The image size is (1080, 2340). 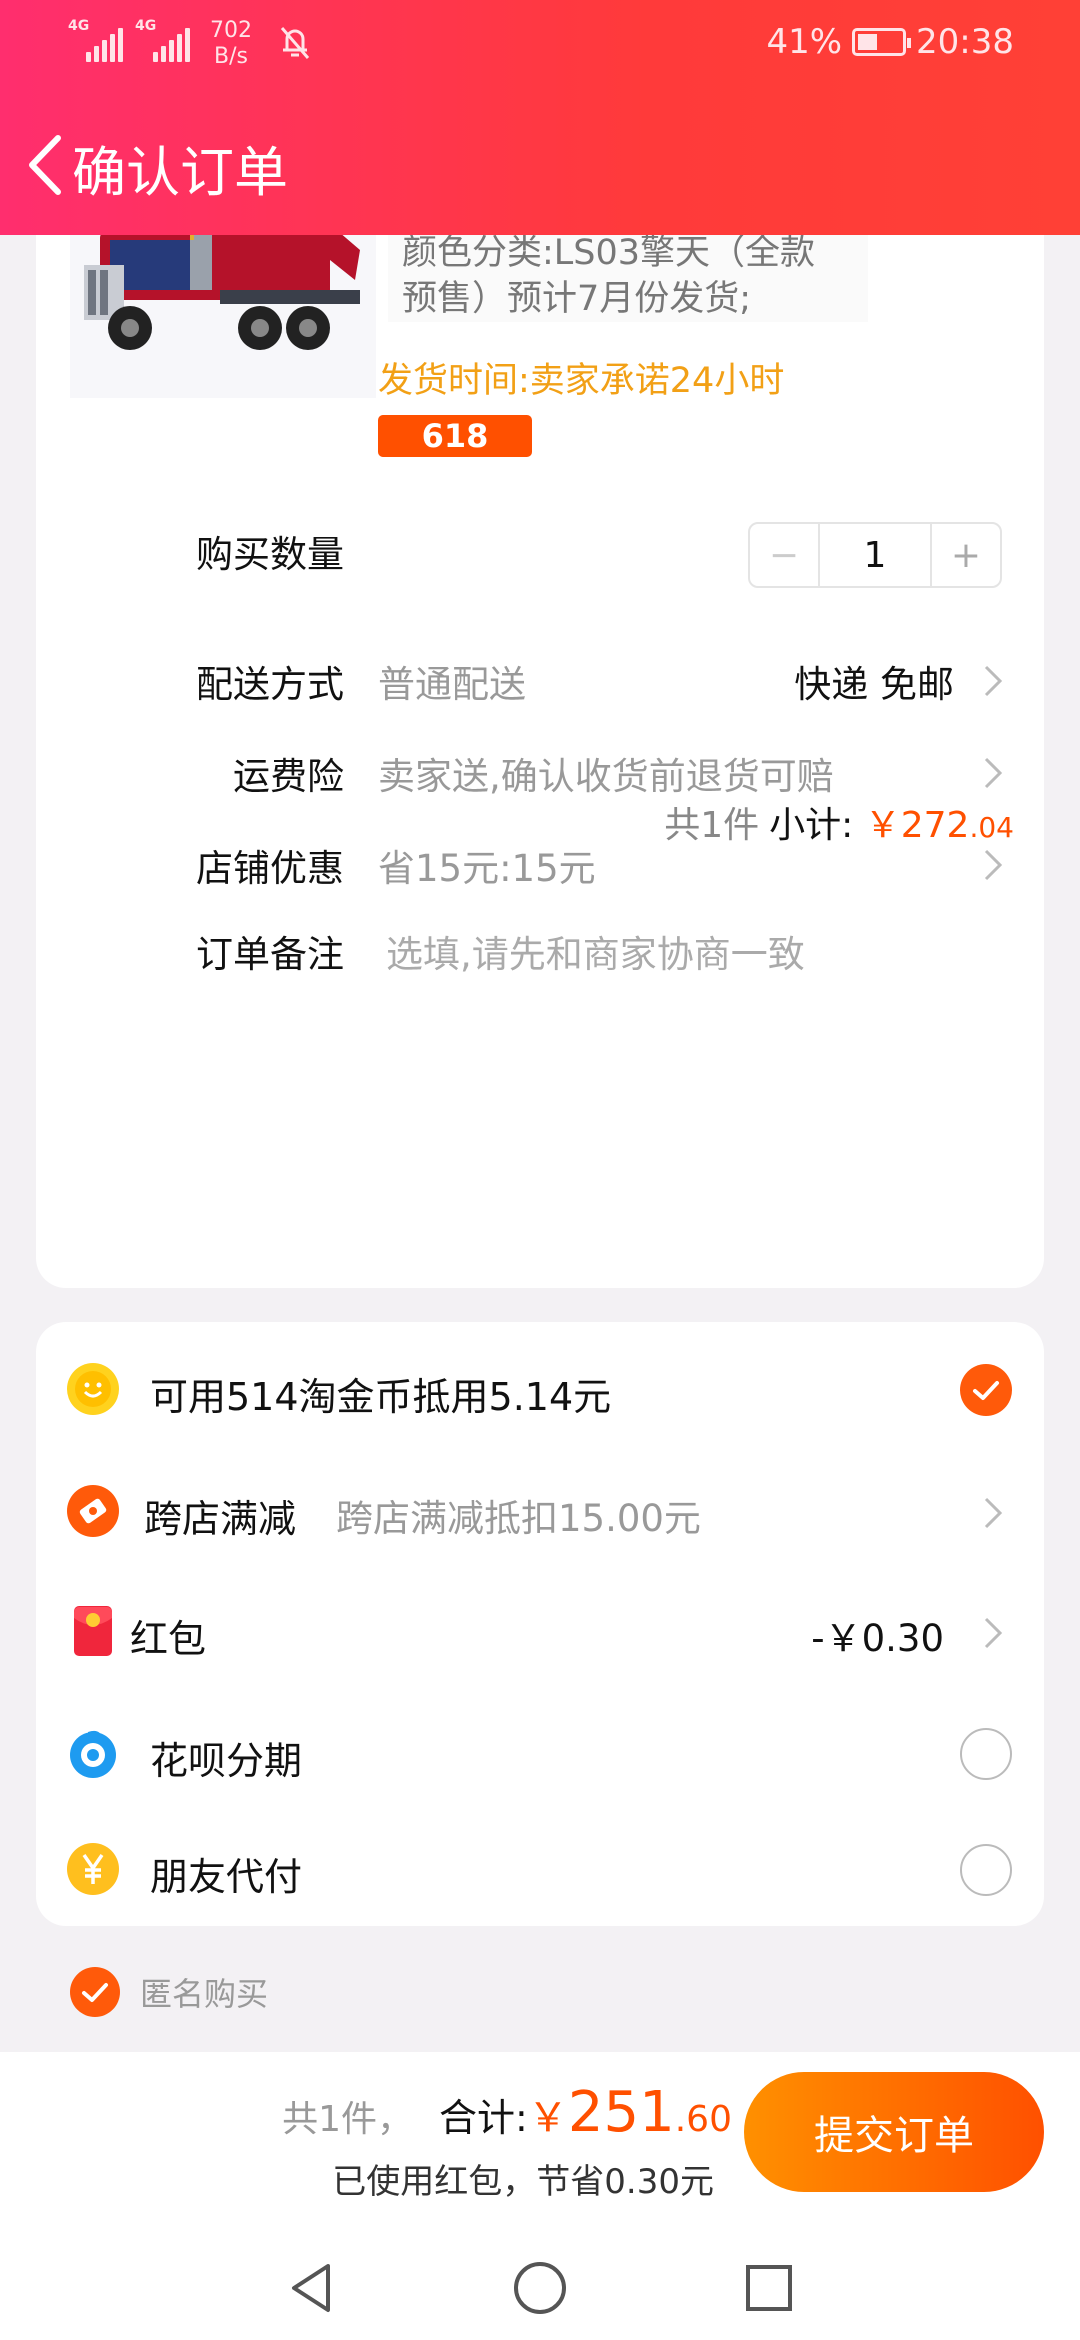 I want to click on ship-time: 发货时间:卖家承诺24小时, so click(x=581, y=381).